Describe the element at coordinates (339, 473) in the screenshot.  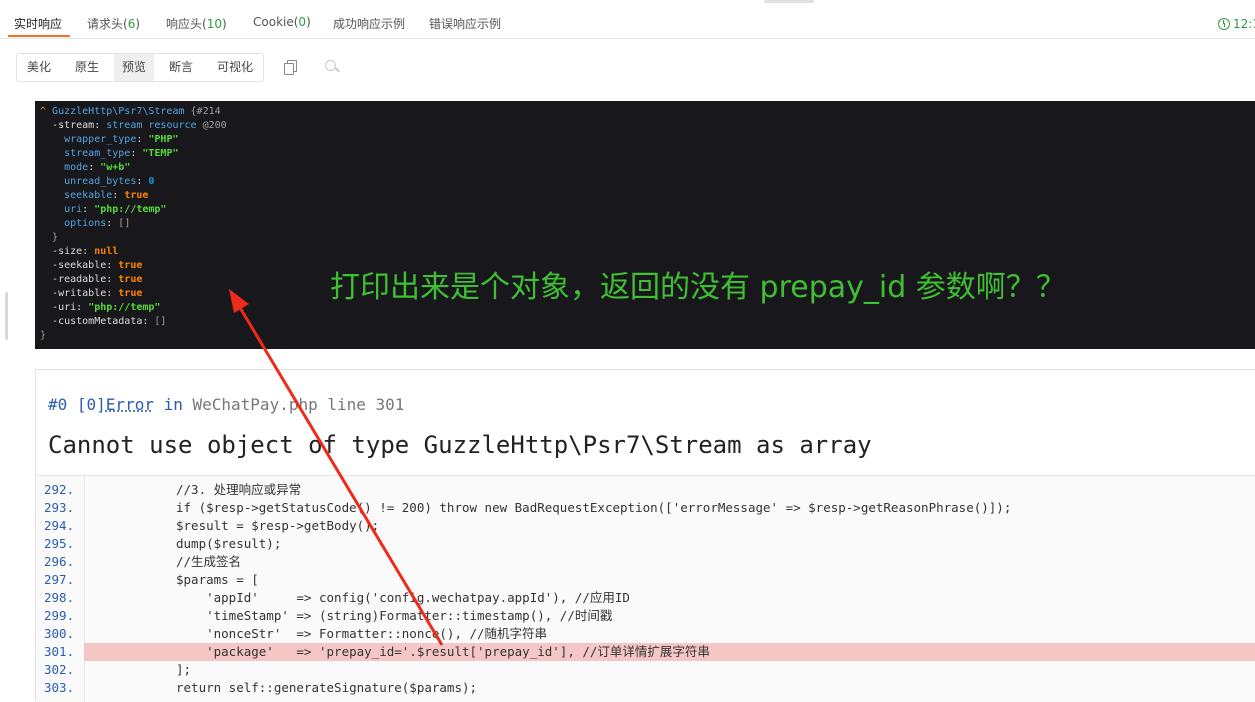
I see `arrow-shaft` at that location.